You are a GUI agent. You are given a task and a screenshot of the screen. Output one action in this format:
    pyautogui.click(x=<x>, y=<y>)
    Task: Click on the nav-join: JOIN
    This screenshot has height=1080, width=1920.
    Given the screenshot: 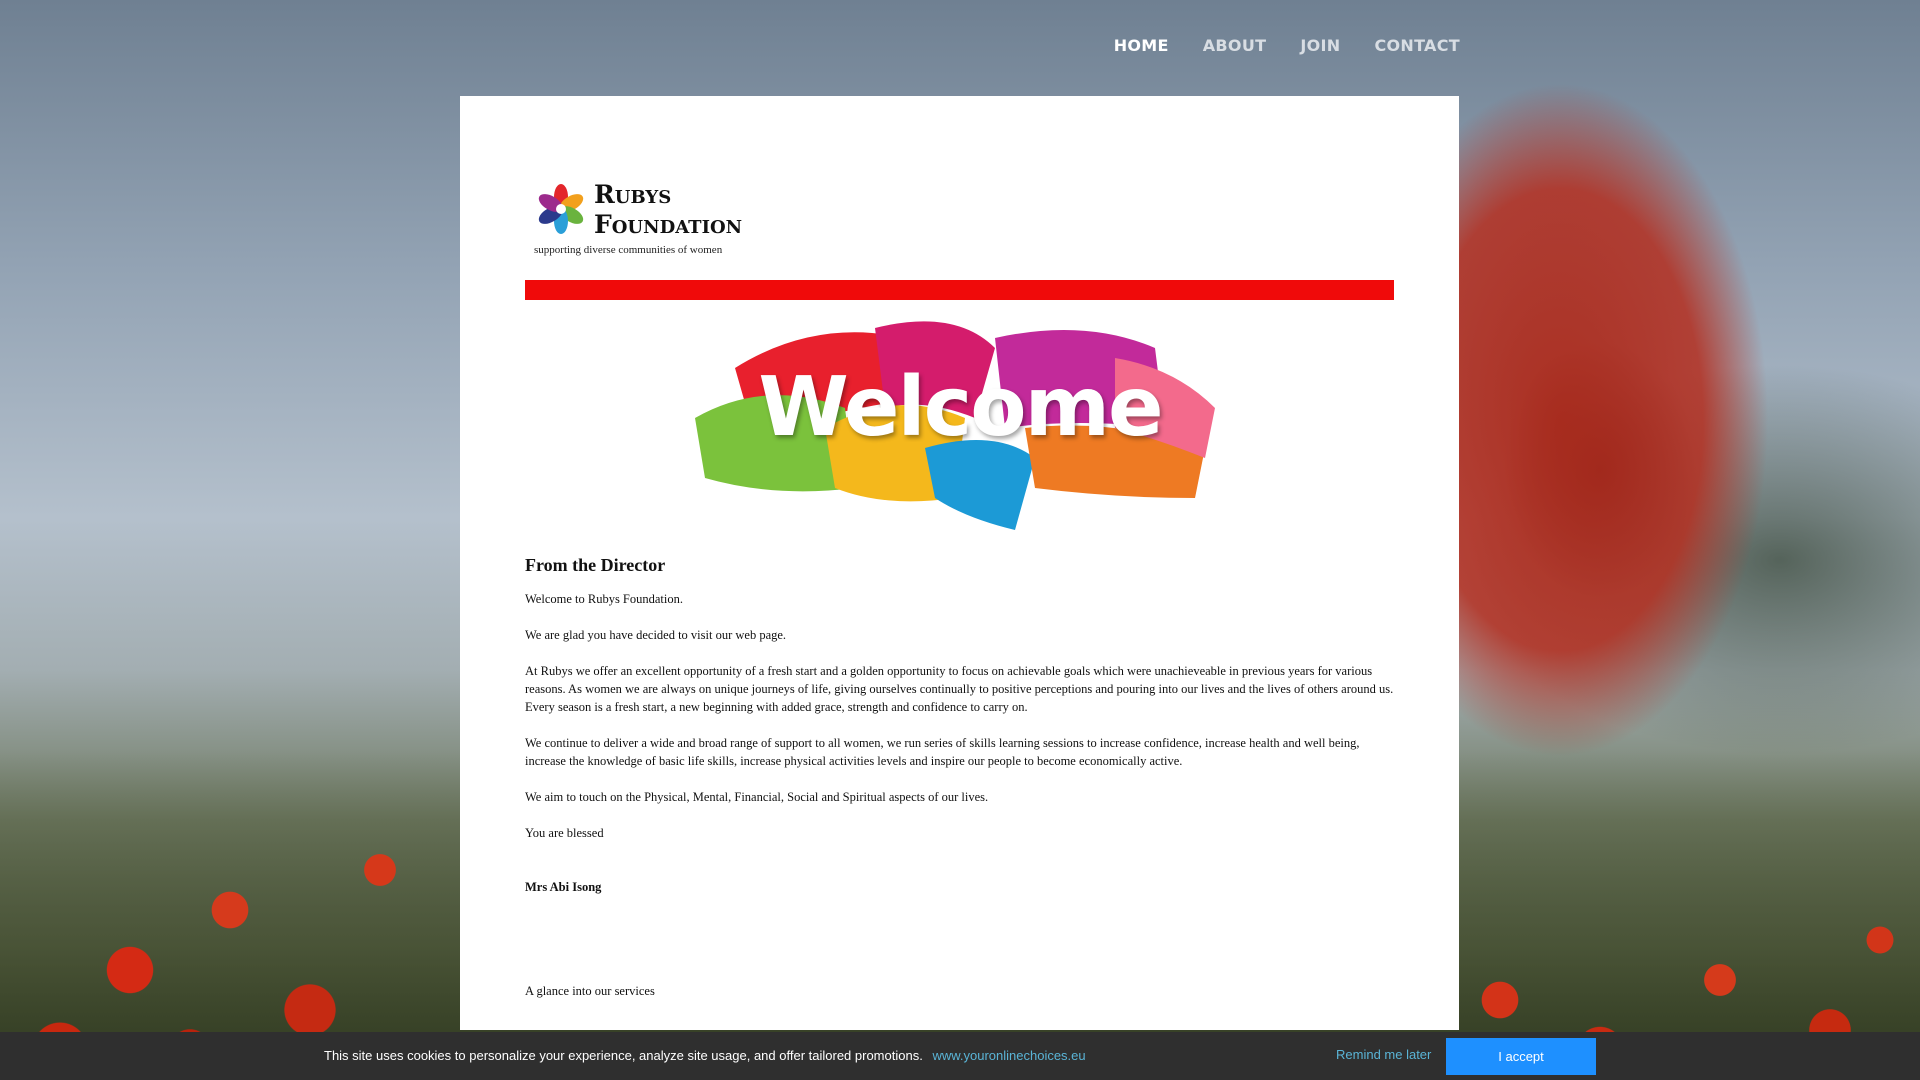 What is the action you would take?
    pyautogui.click(x=1320, y=45)
    